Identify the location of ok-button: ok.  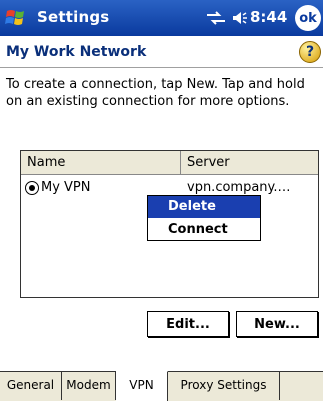
(308, 18).